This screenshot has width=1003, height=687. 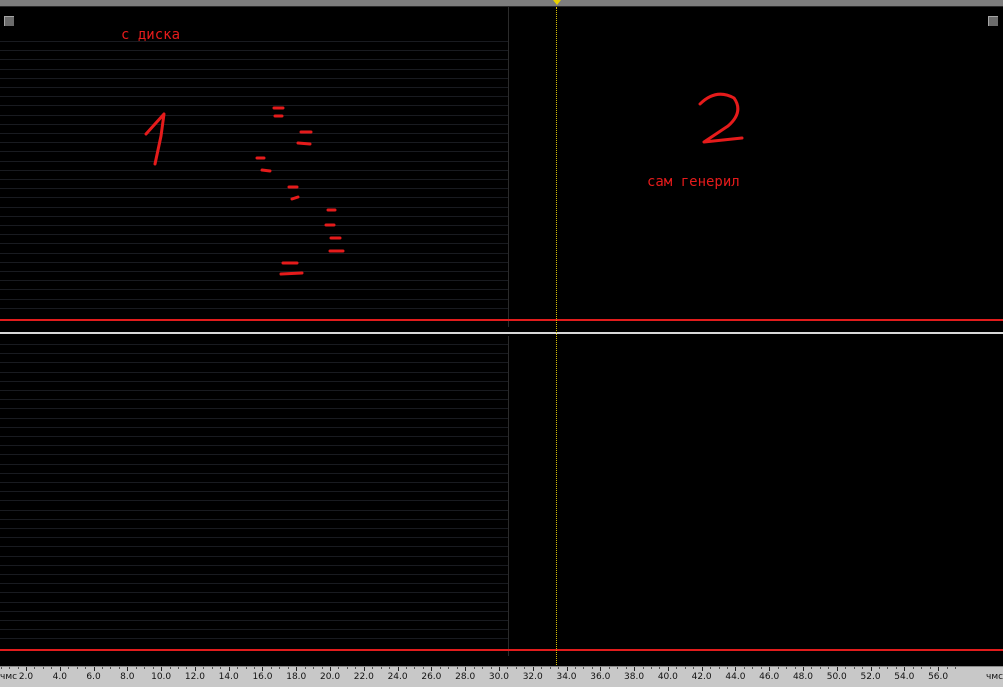 What do you see at coordinates (634, 677) in the screenshot?
I see `ruler-tick-label: 38.0` at bounding box center [634, 677].